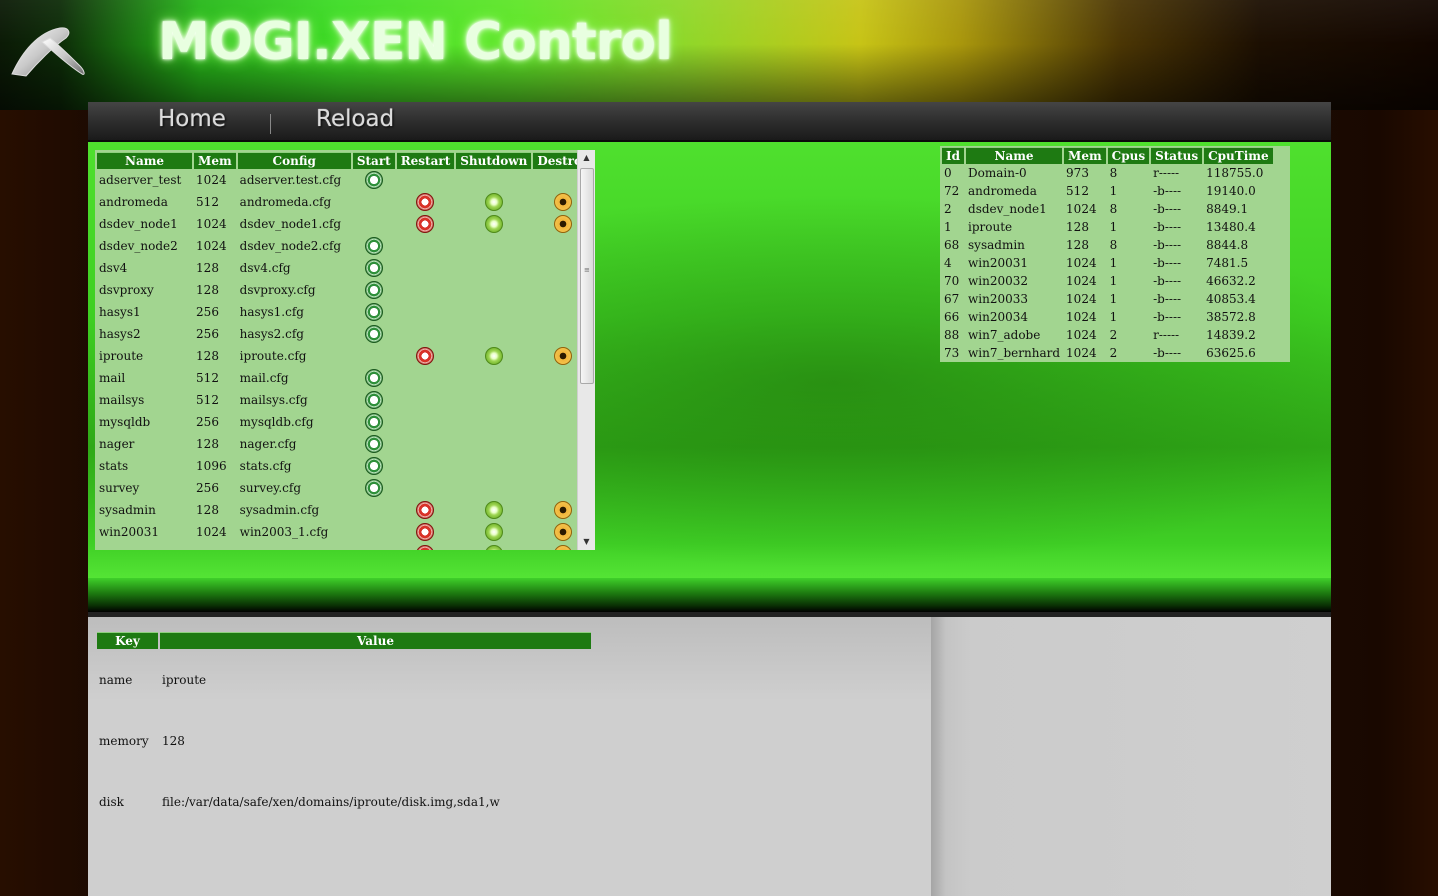 Image resolution: width=1438 pixels, height=896 pixels. What do you see at coordinates (290, 180) in the screenshot?
I see `domain-config-cell: adserver.test.cfg` at bounding box center [290, 180].